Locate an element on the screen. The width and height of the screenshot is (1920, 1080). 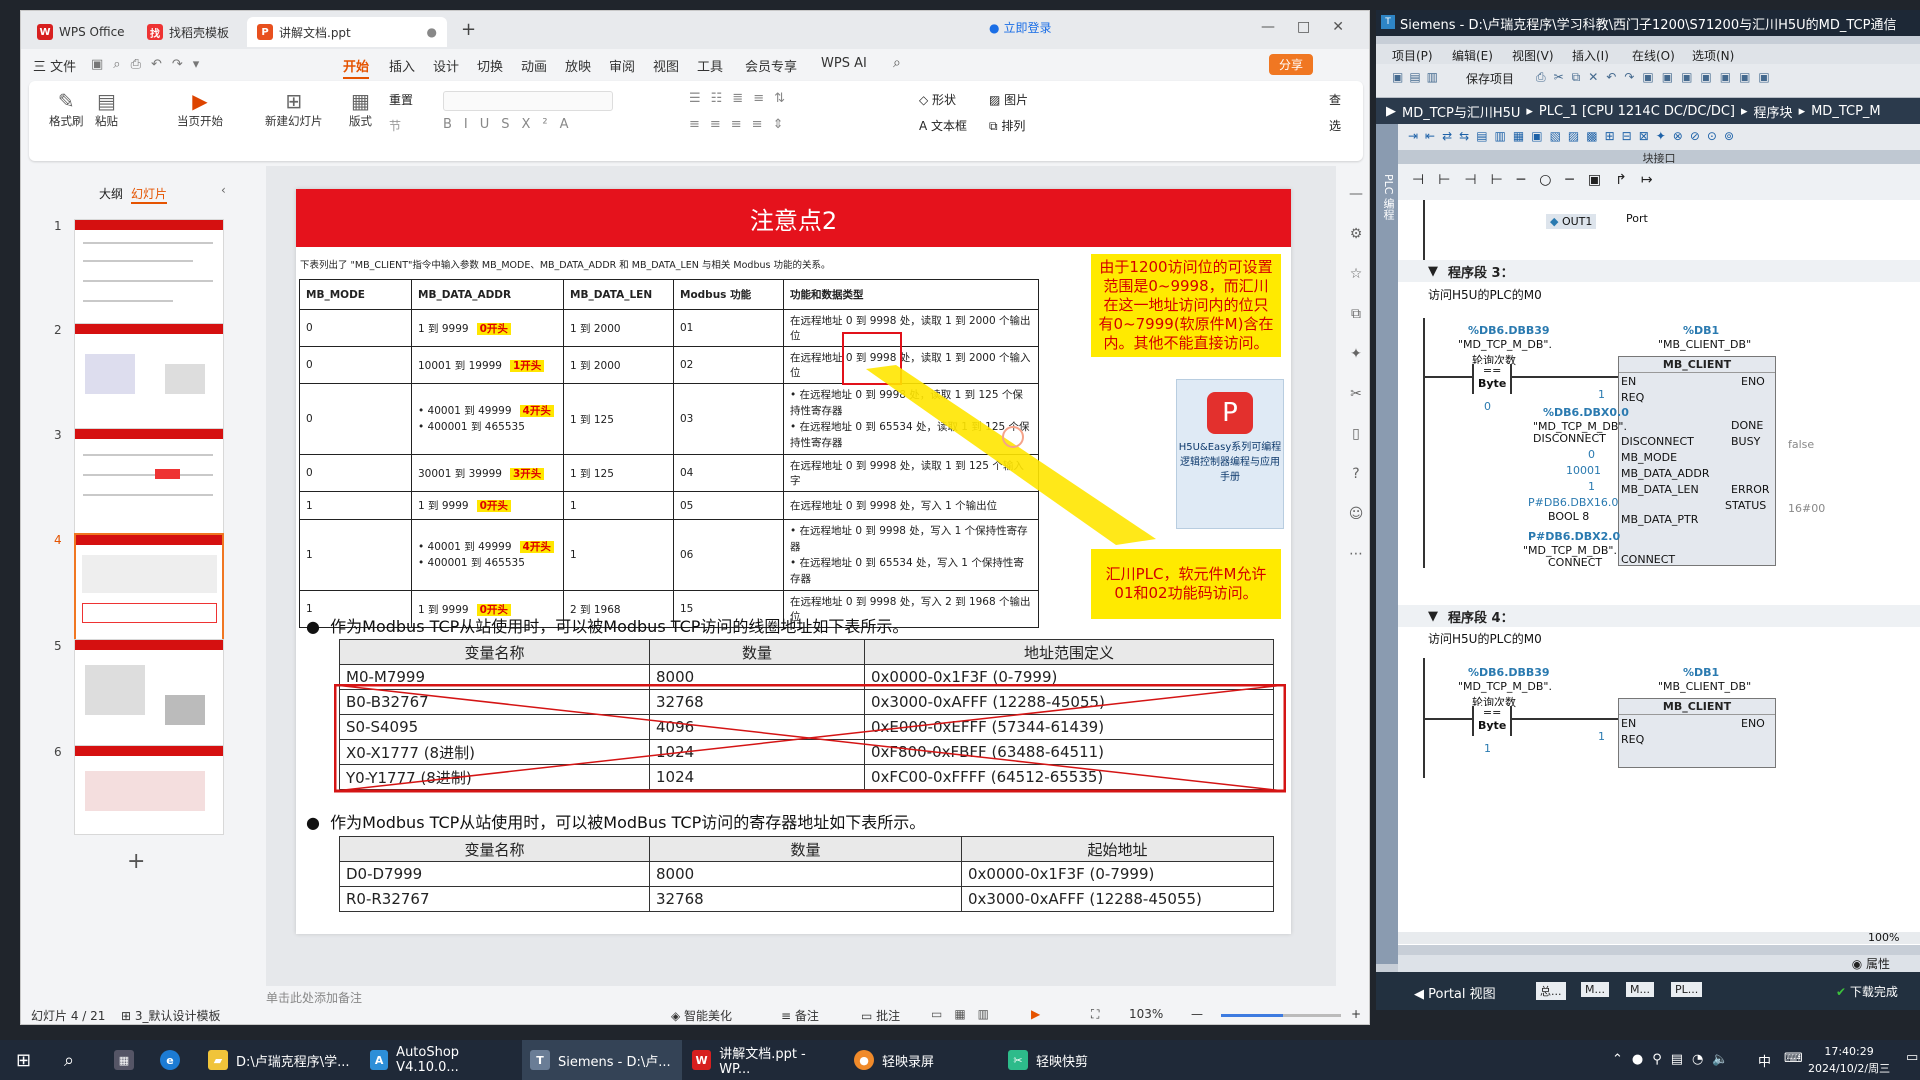
find-button: 查 is located at coordinates (1335, 99).